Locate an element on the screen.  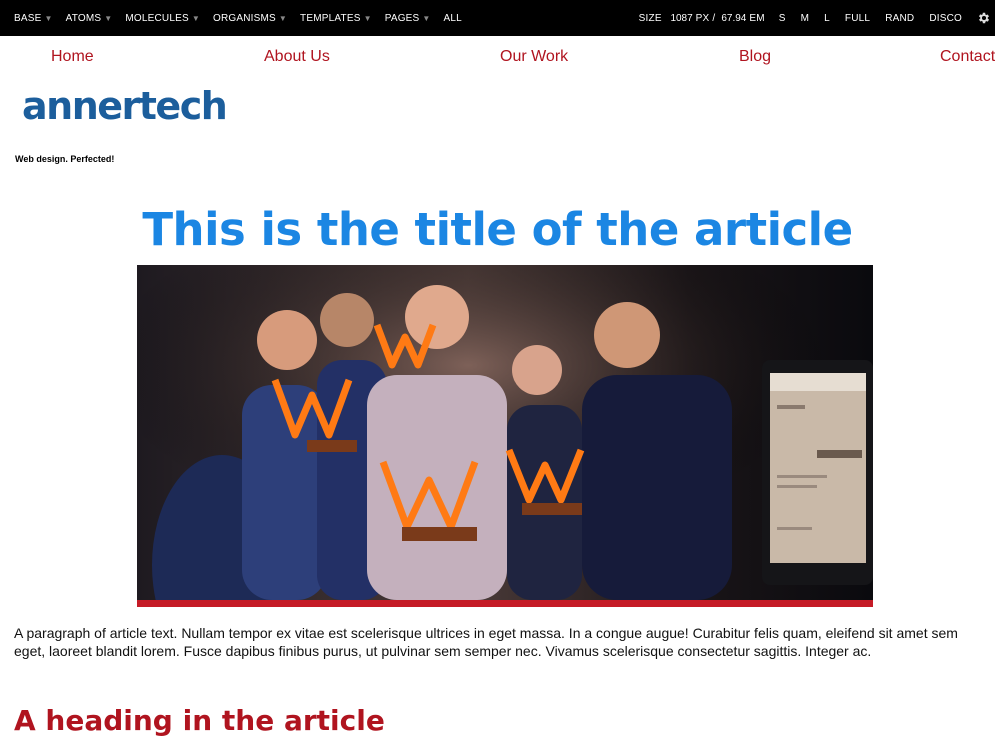
toolbar-item-label: ATOMS is located at coordinates (83, 18).